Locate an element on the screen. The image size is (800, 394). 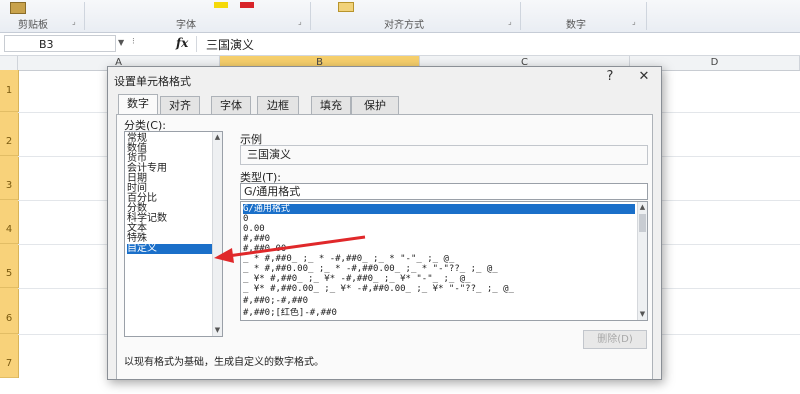
row-header: 7 is located at coordinates (9, 356).